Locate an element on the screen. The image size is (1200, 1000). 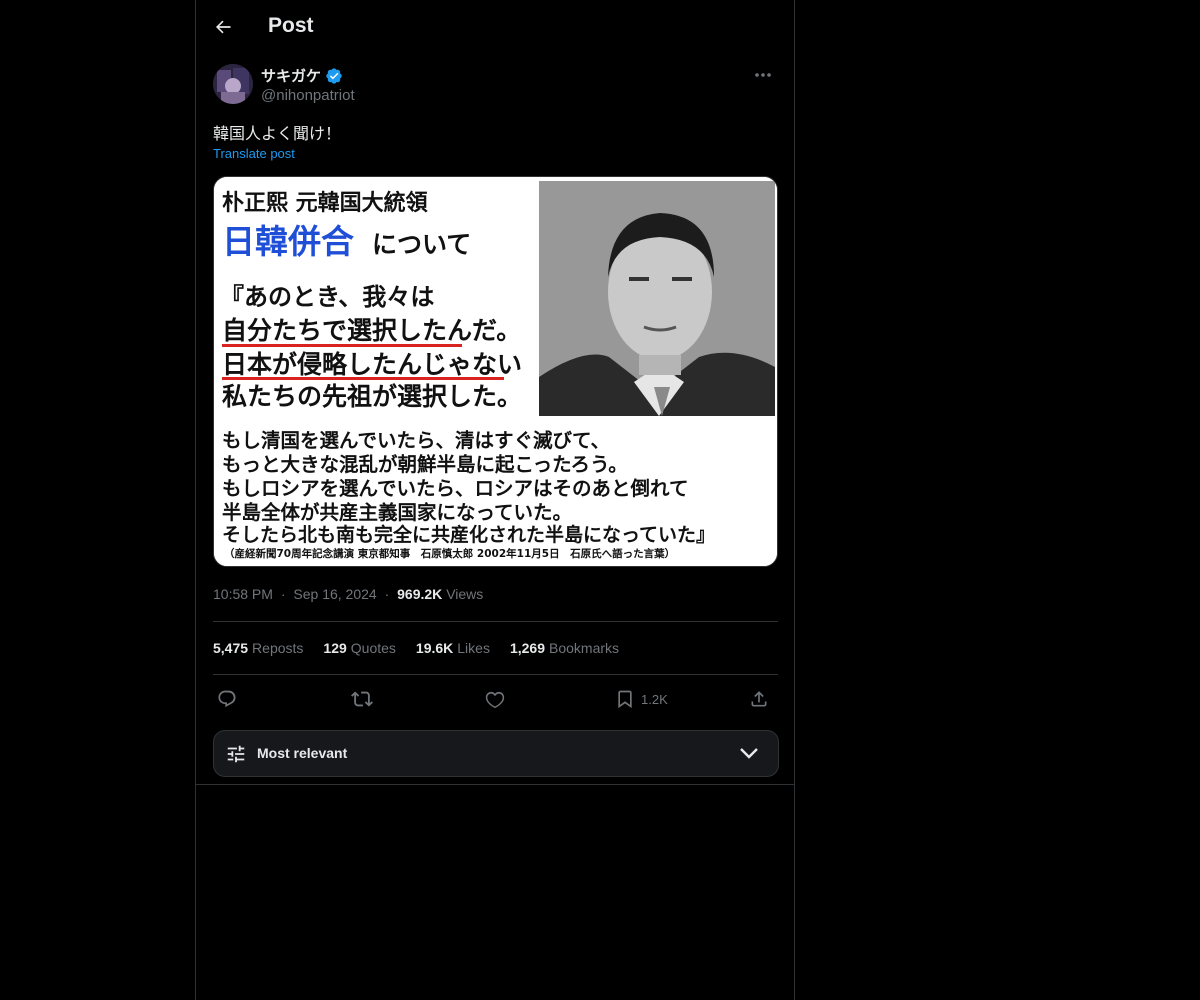
bookmarks-label: Bookmarks is located at coordinates (584, 648).